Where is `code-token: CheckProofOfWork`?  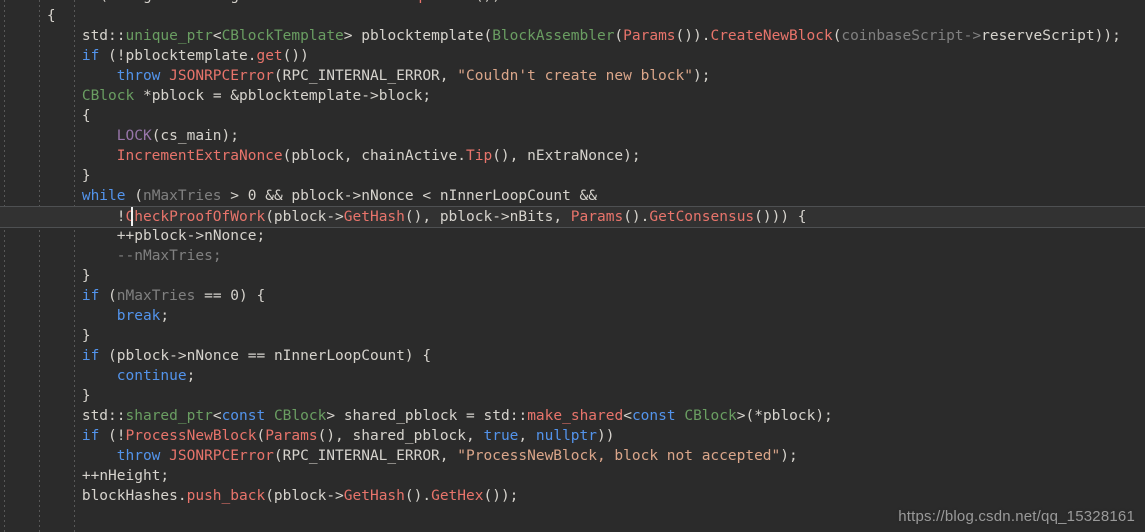 code-token: CheckProofOfWork is located at coordinates (195, 217).